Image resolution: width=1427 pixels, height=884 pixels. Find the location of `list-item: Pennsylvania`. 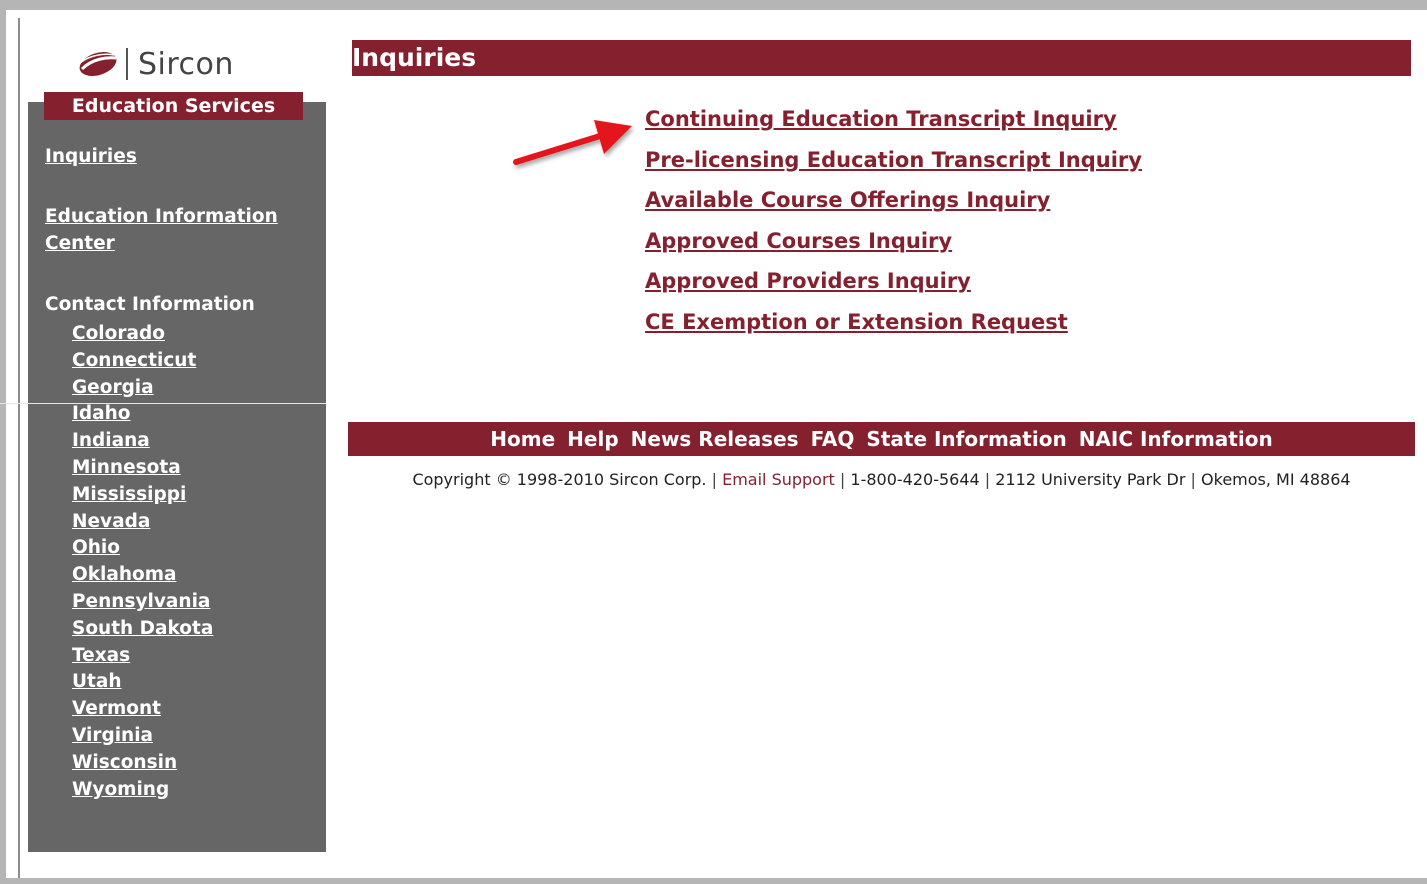

list-item: Pennsylvania is located at coordinates (142, 602).